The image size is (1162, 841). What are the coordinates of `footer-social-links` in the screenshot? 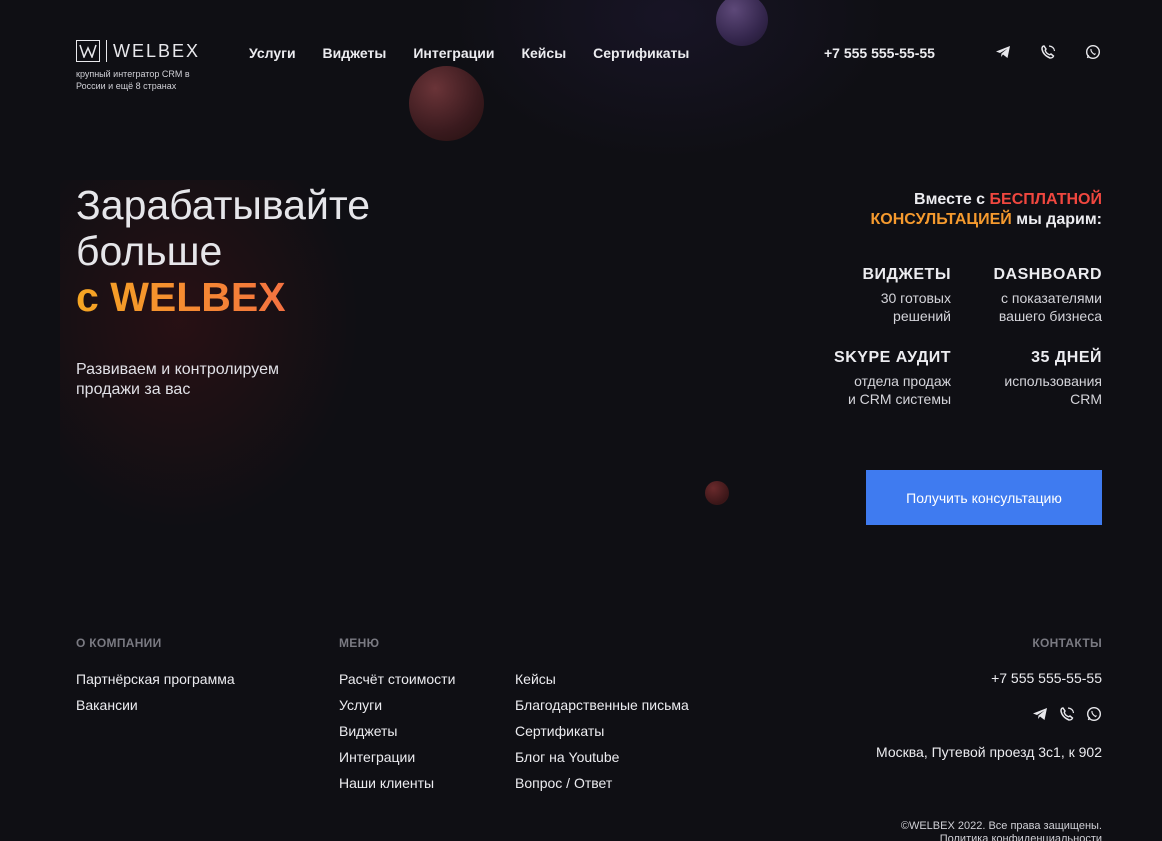 It's located at (1067, 714).